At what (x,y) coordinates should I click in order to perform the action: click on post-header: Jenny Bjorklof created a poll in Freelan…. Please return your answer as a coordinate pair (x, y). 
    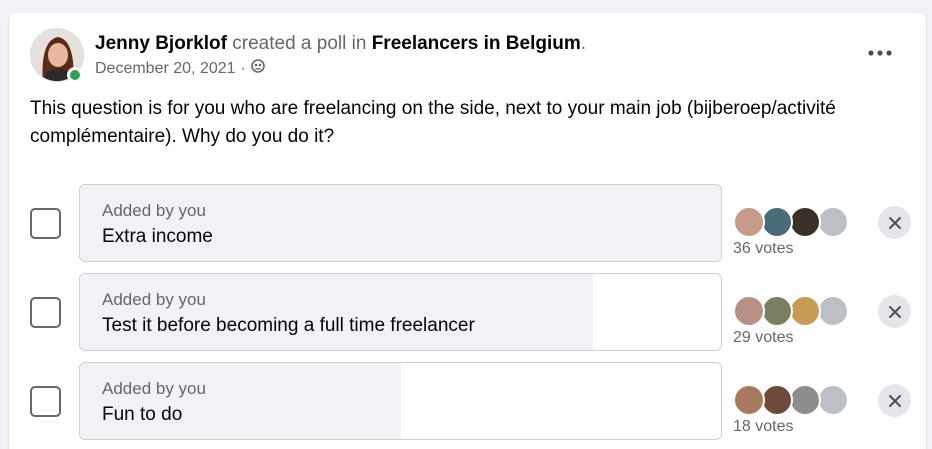
    Looking at the image, I should click on (340, 44).